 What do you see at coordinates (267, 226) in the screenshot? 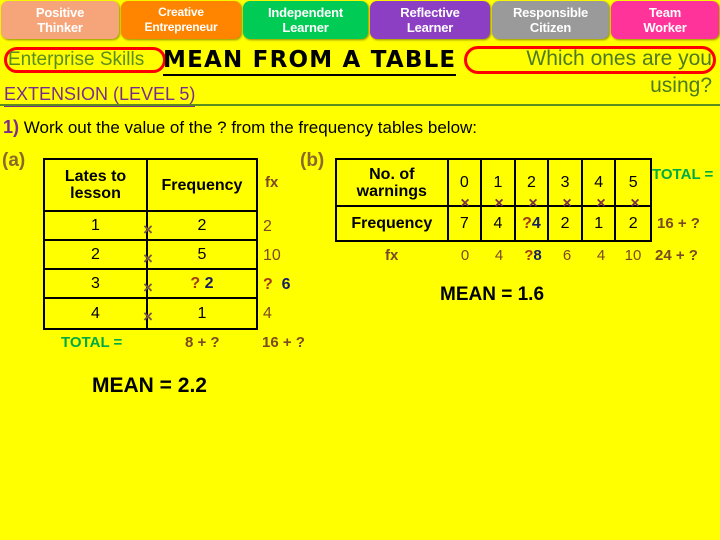
I see `table-a-fx-value: 2` at bounding box center [267, 226].